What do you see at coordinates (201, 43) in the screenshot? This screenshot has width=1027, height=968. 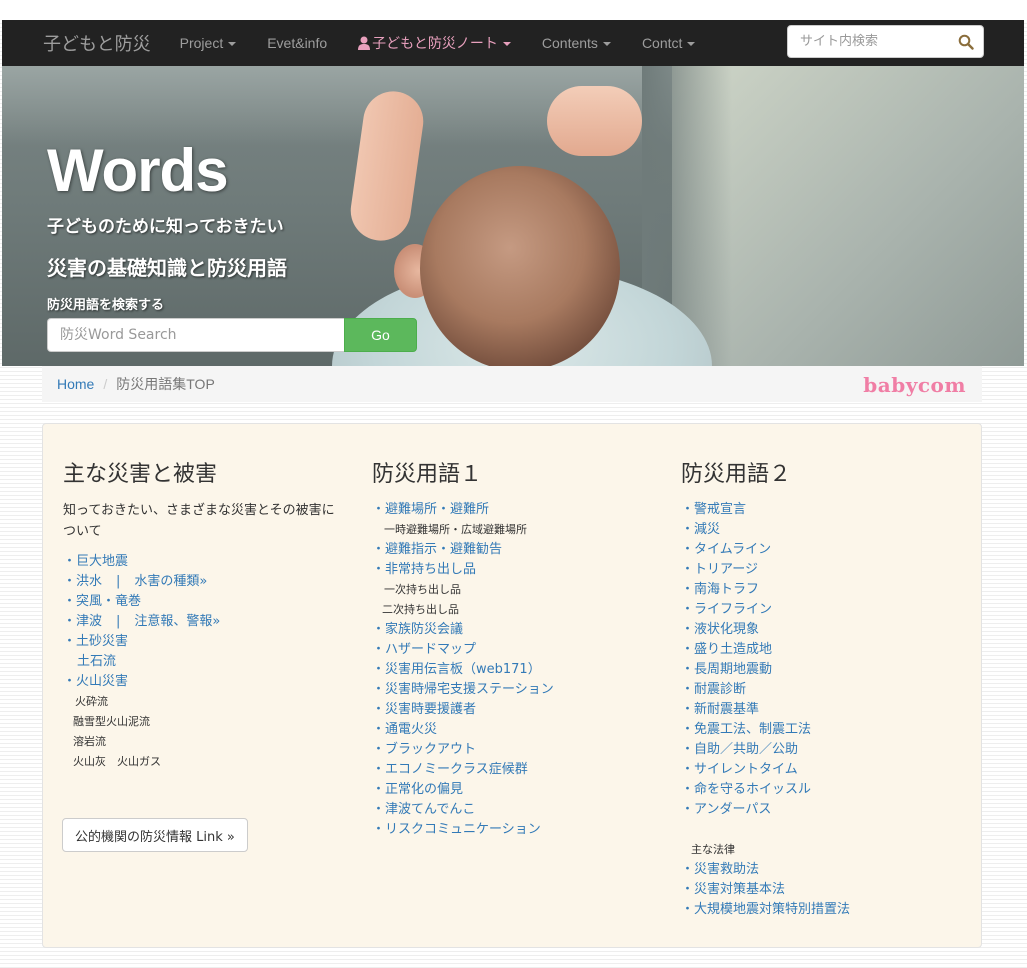 I see `nav-project-label: Project` at bounding box center [201, 43].